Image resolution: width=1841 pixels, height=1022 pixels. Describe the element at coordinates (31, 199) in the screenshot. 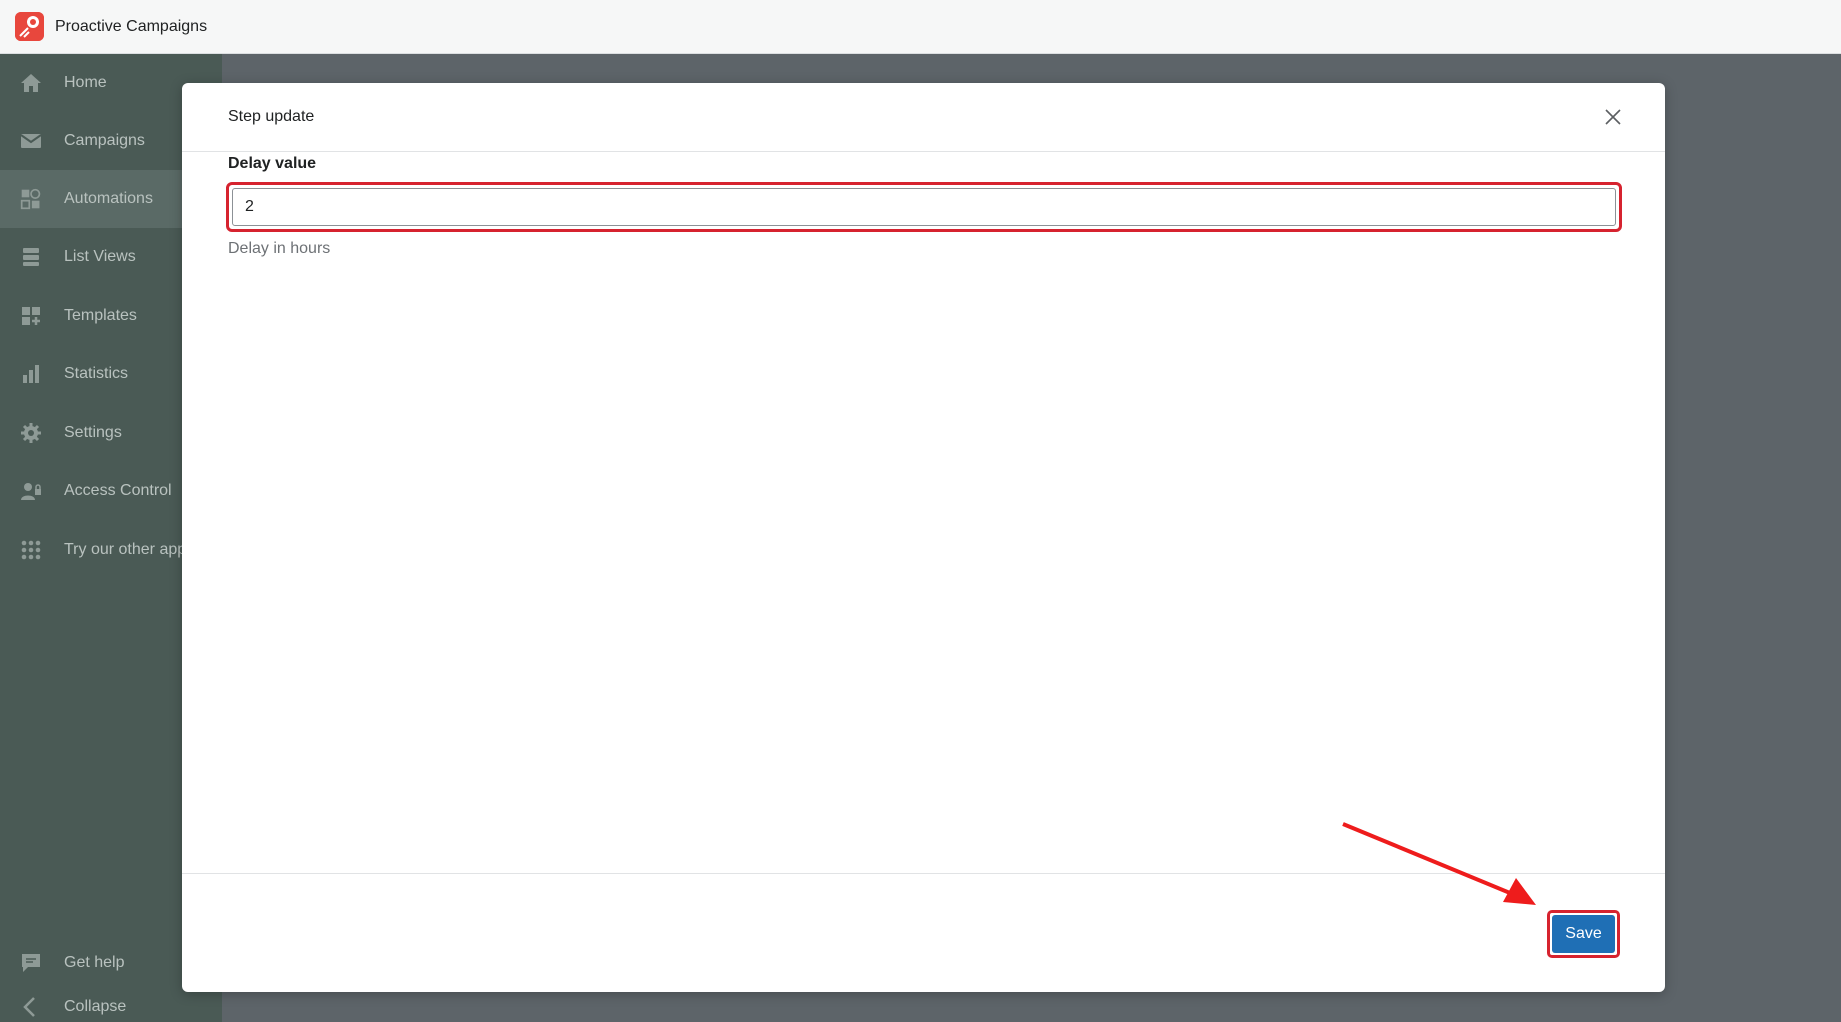

I see `automation-icon` at that location.